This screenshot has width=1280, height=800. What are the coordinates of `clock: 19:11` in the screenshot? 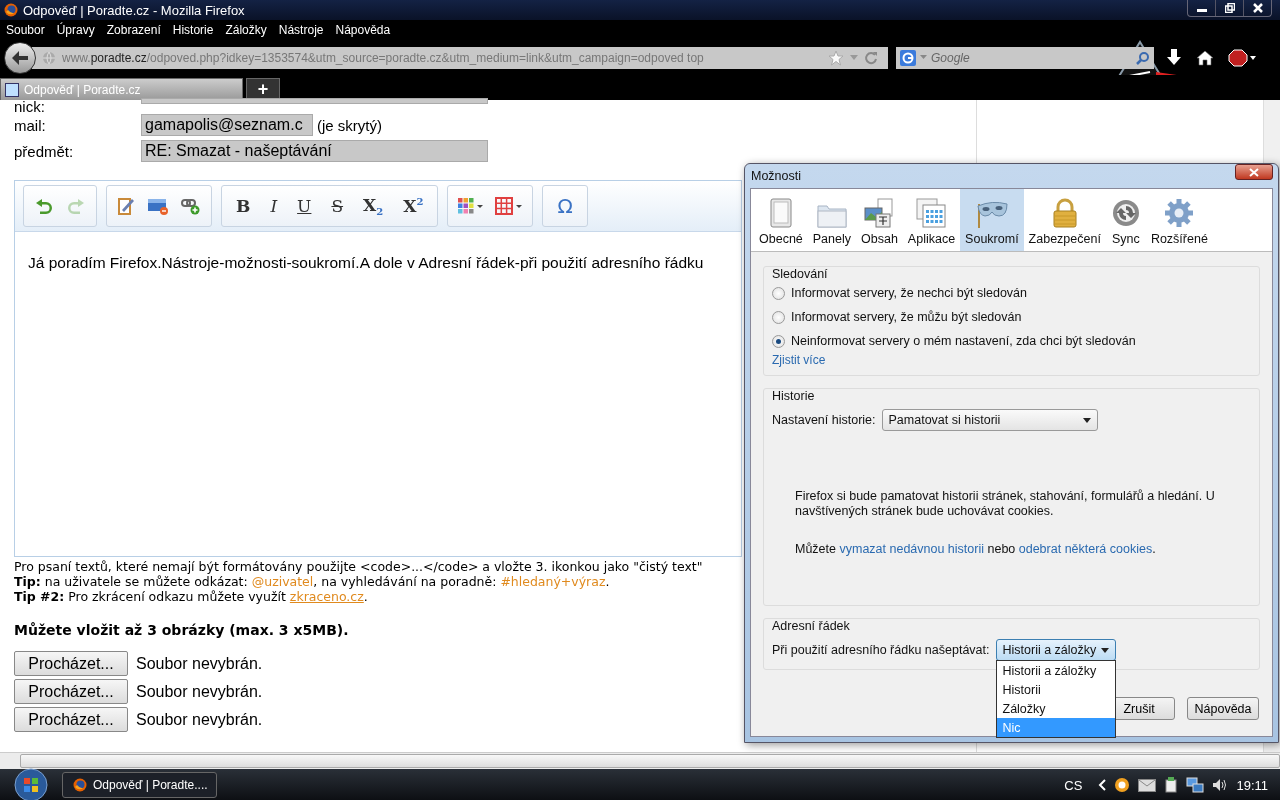 It's located at (1252, 785).